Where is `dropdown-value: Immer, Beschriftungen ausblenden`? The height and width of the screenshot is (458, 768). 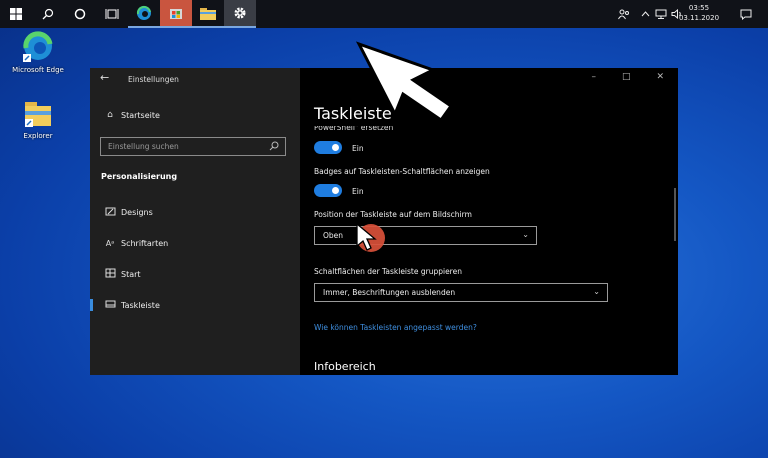 dropdown-value: Immer, Beschriftungen ausblenden is located at coordinates (389, 292).